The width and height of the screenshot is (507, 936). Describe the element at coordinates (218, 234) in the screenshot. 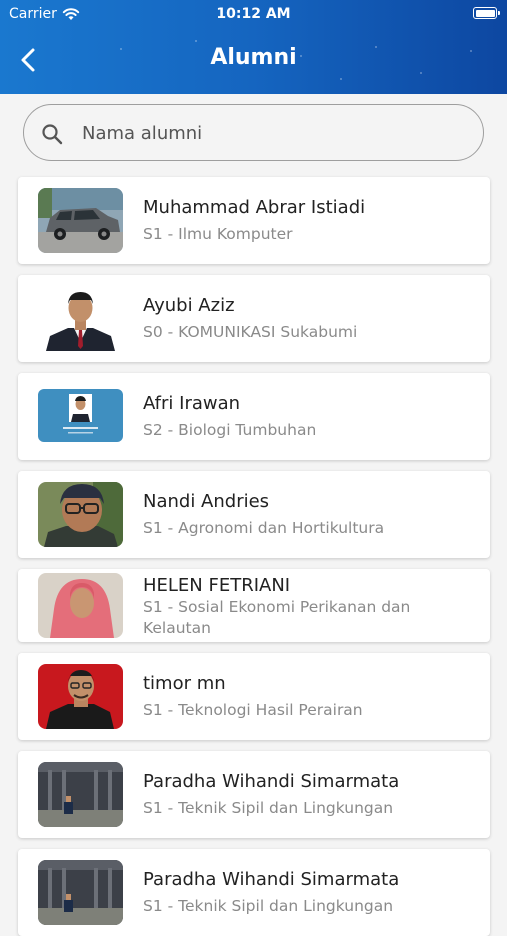

I see `alumni-program: S1 - Ilmu Komputer` at that location.